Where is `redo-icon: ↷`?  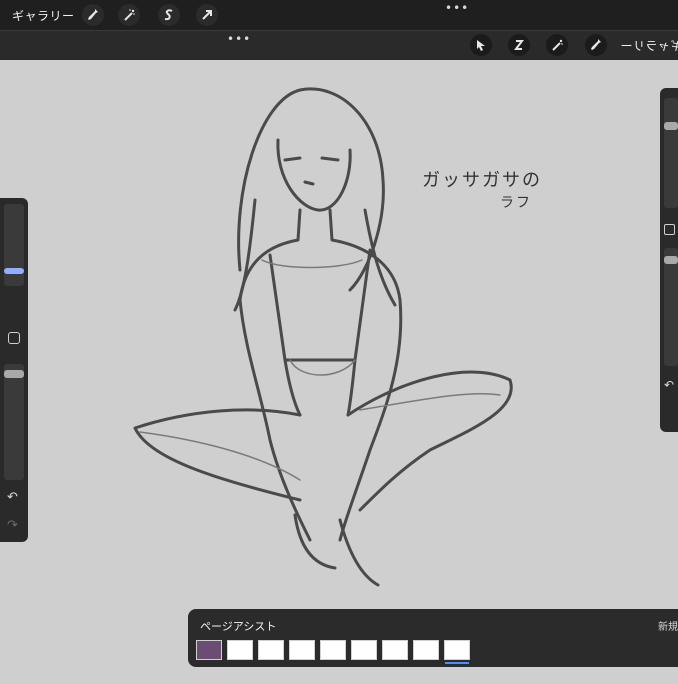 redo-icon: ↷ is located at coordinates (12, 525).